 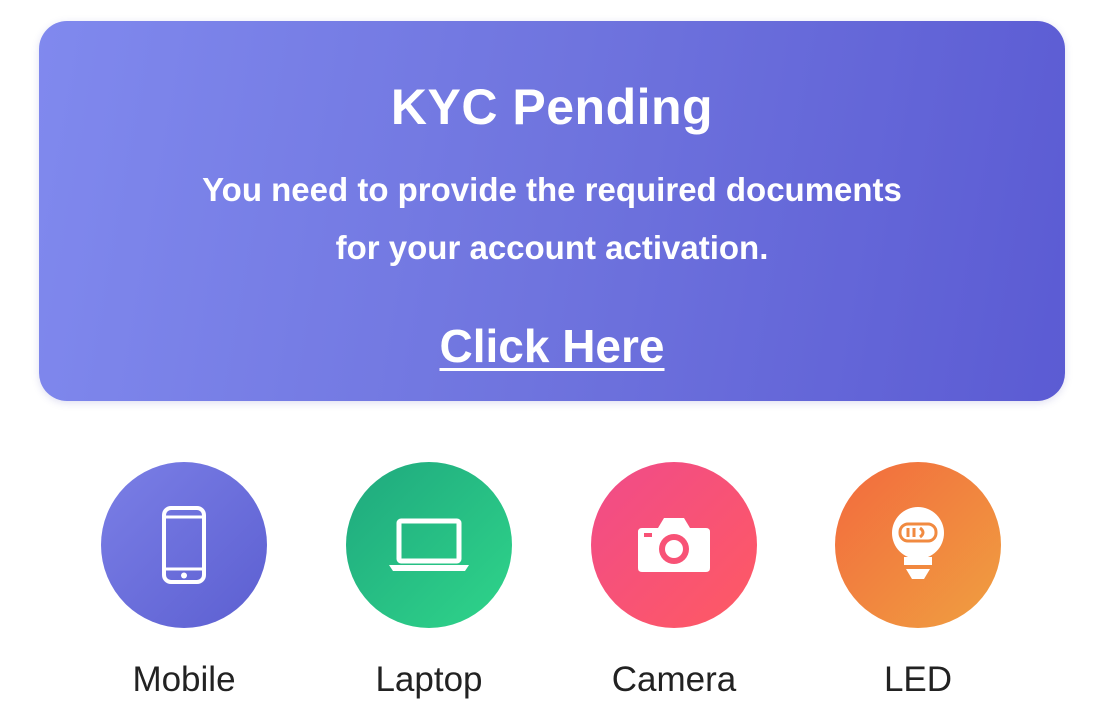 I want to click on category-mobile: Mobile, so click(x=184, y=581).